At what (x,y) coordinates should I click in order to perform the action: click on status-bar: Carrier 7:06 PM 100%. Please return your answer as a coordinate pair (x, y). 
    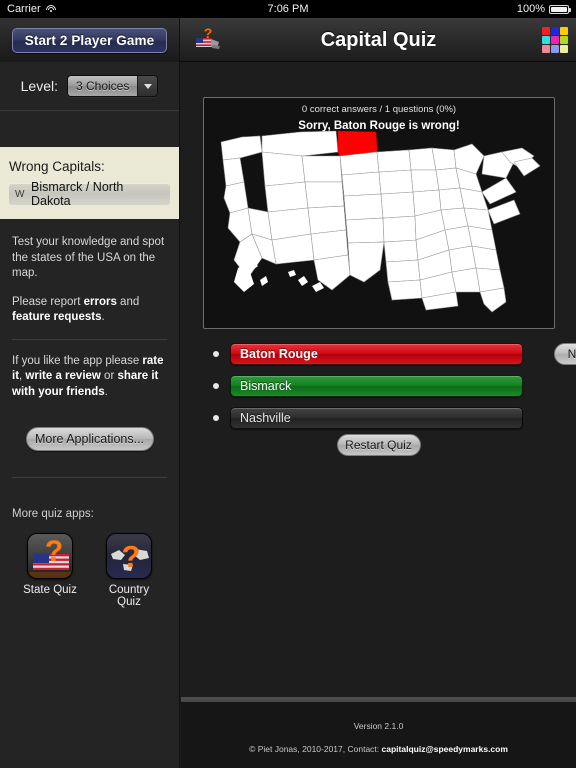
    Looking at the image, I should click on (288, 9).